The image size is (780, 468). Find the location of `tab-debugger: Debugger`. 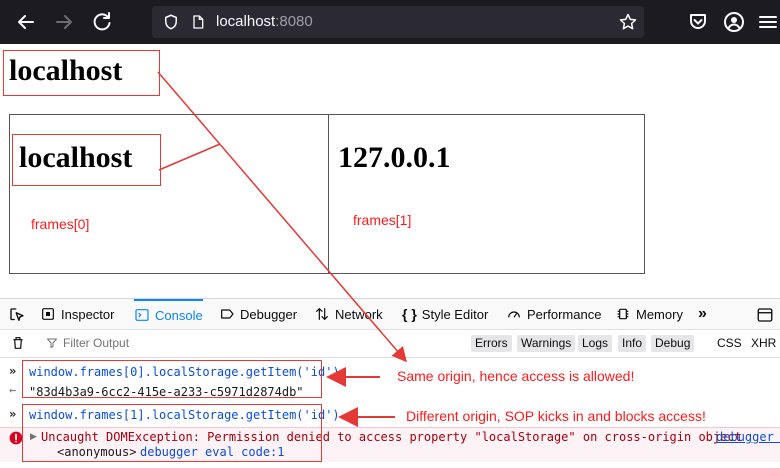

tab-debugger: Debugger is located at coordinates (258, 314).